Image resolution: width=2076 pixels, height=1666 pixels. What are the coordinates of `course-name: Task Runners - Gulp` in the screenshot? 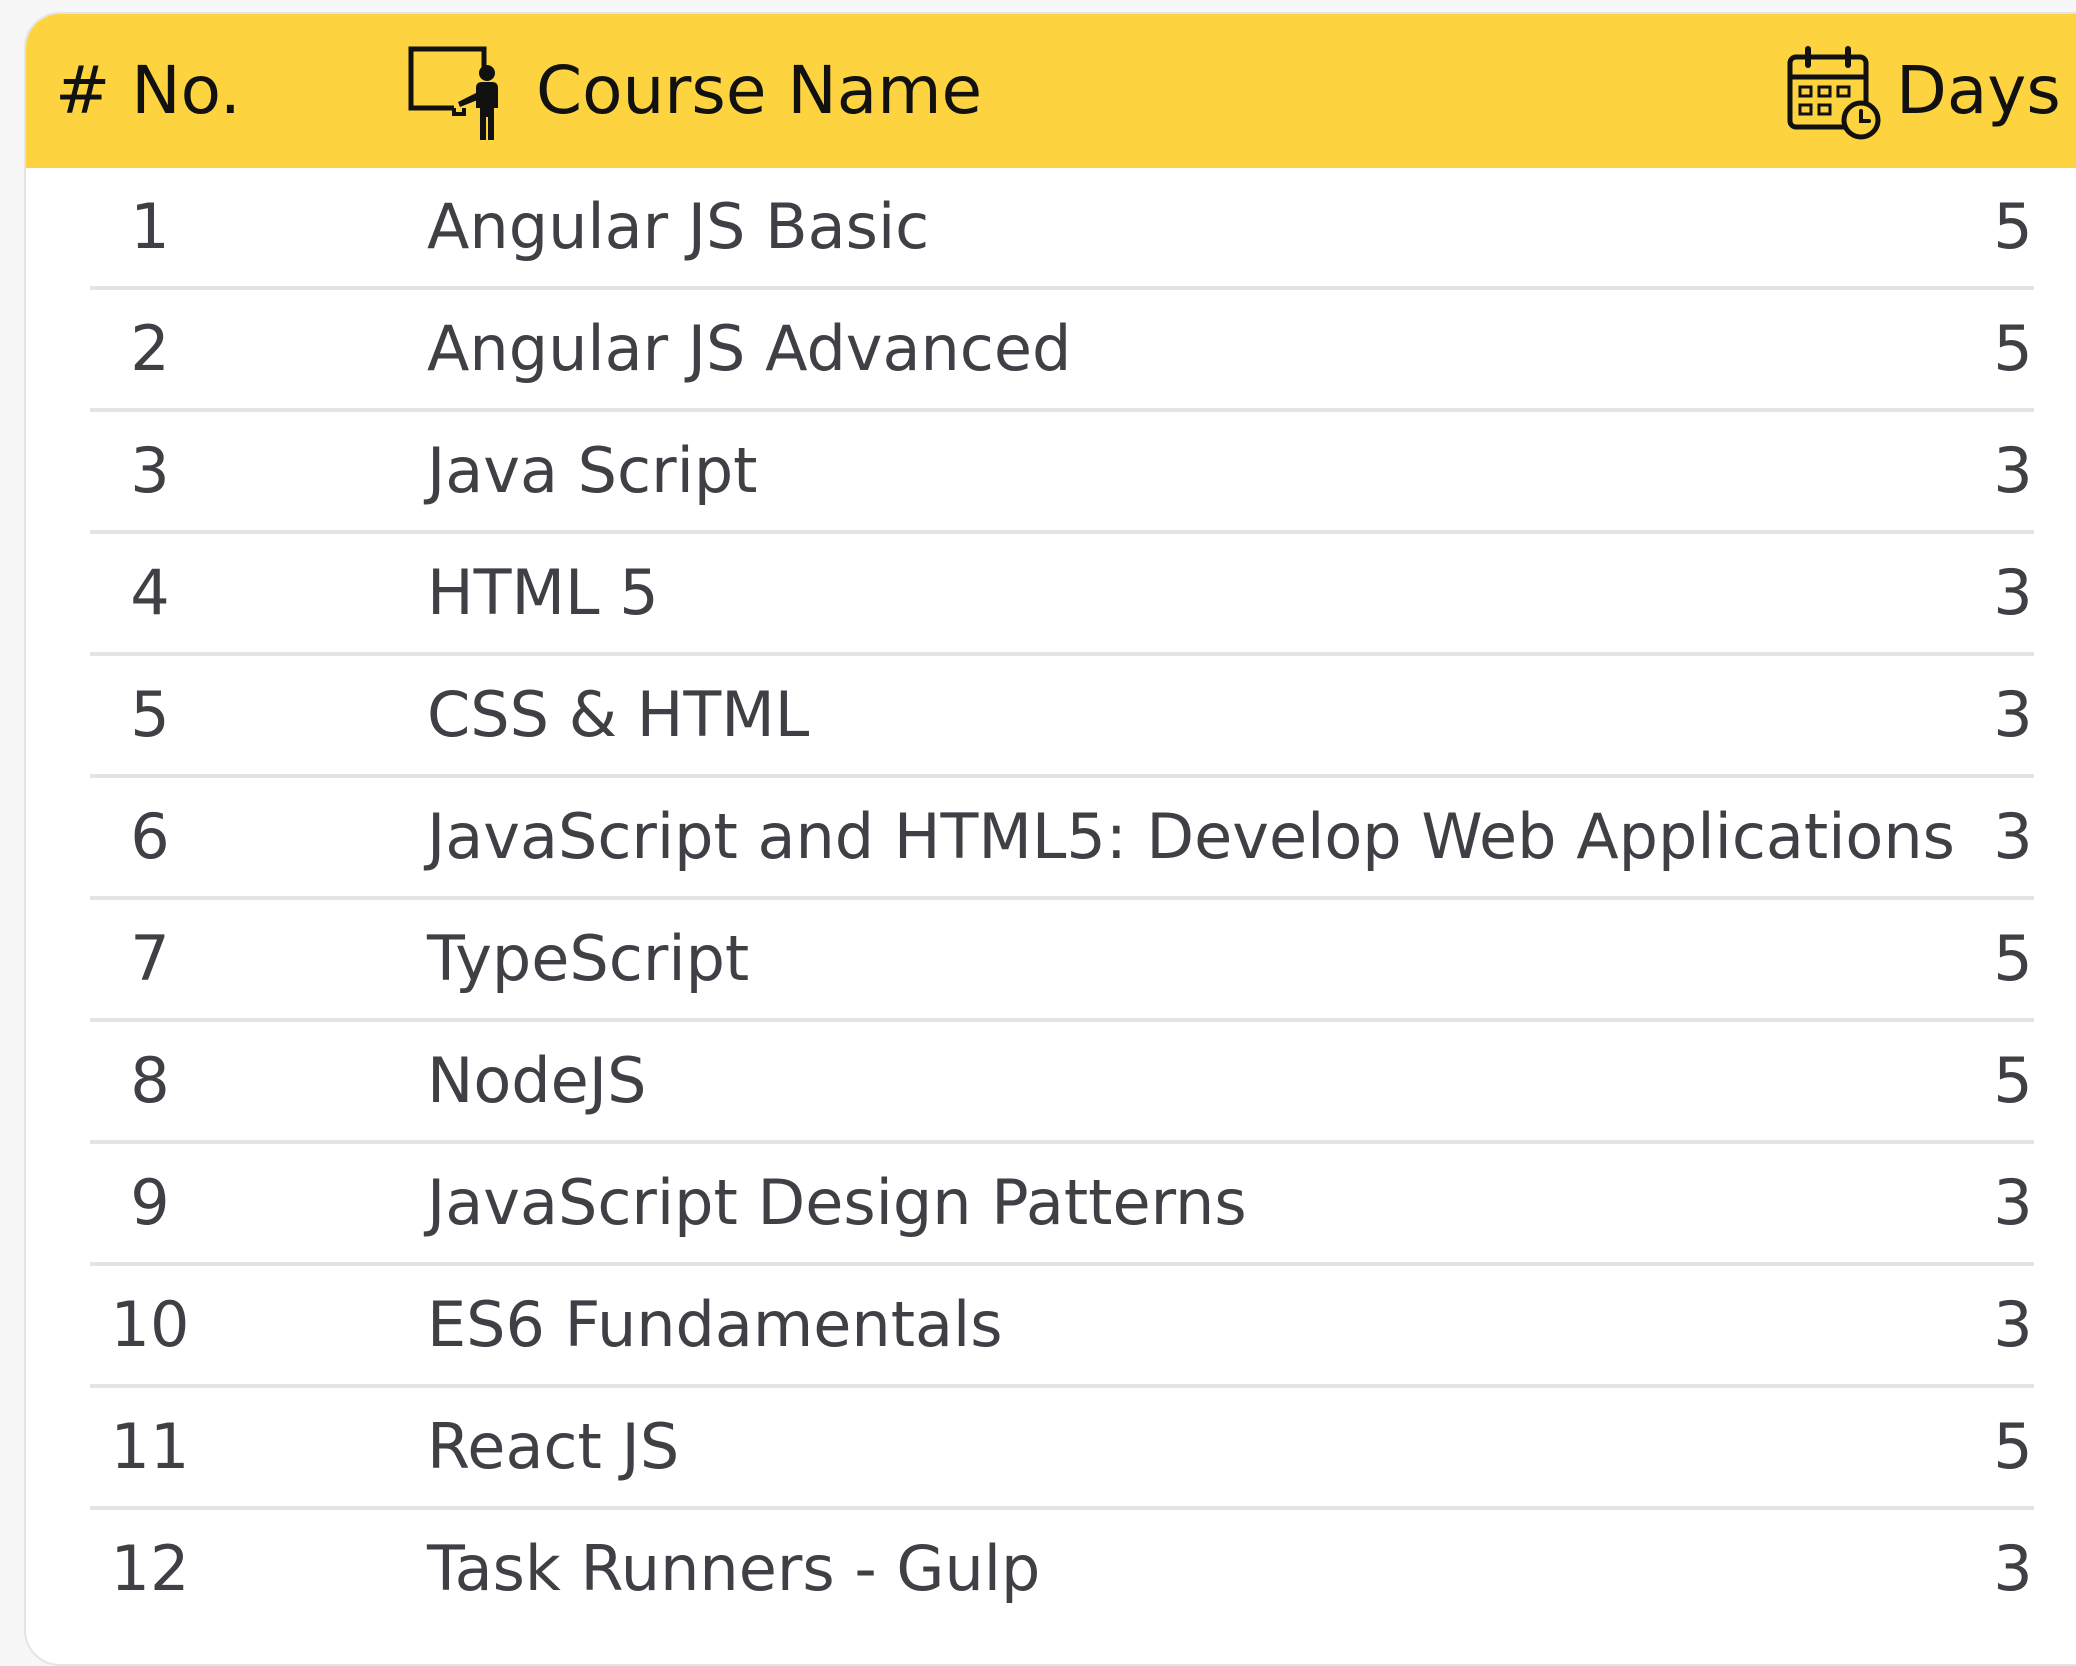 It's located at (734, 1568).